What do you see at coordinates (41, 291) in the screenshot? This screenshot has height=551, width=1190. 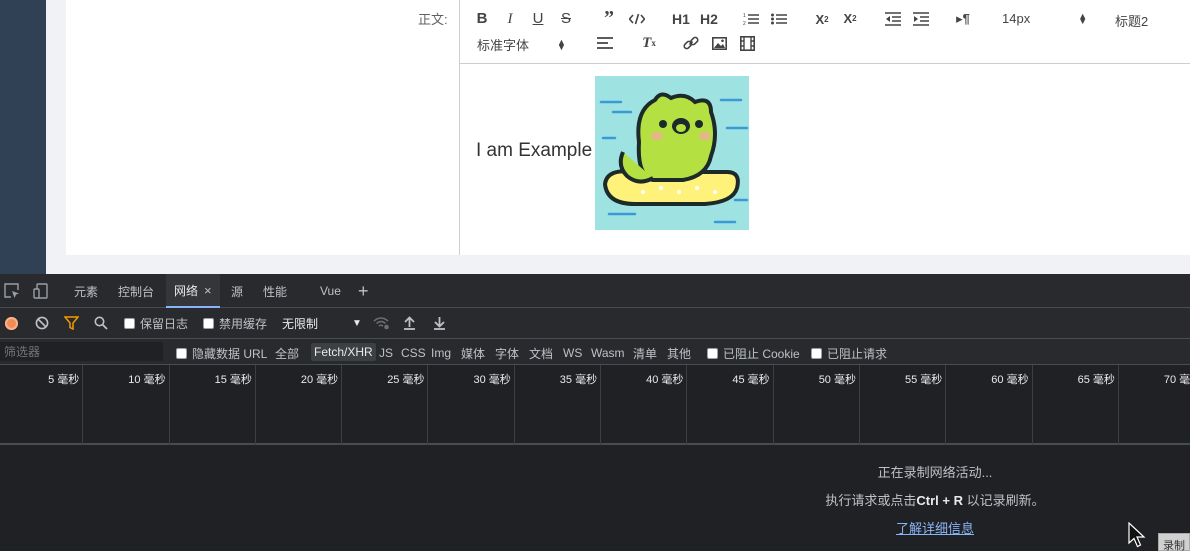 I see `device-toolbar-icon` at bounding box center [41, 291].